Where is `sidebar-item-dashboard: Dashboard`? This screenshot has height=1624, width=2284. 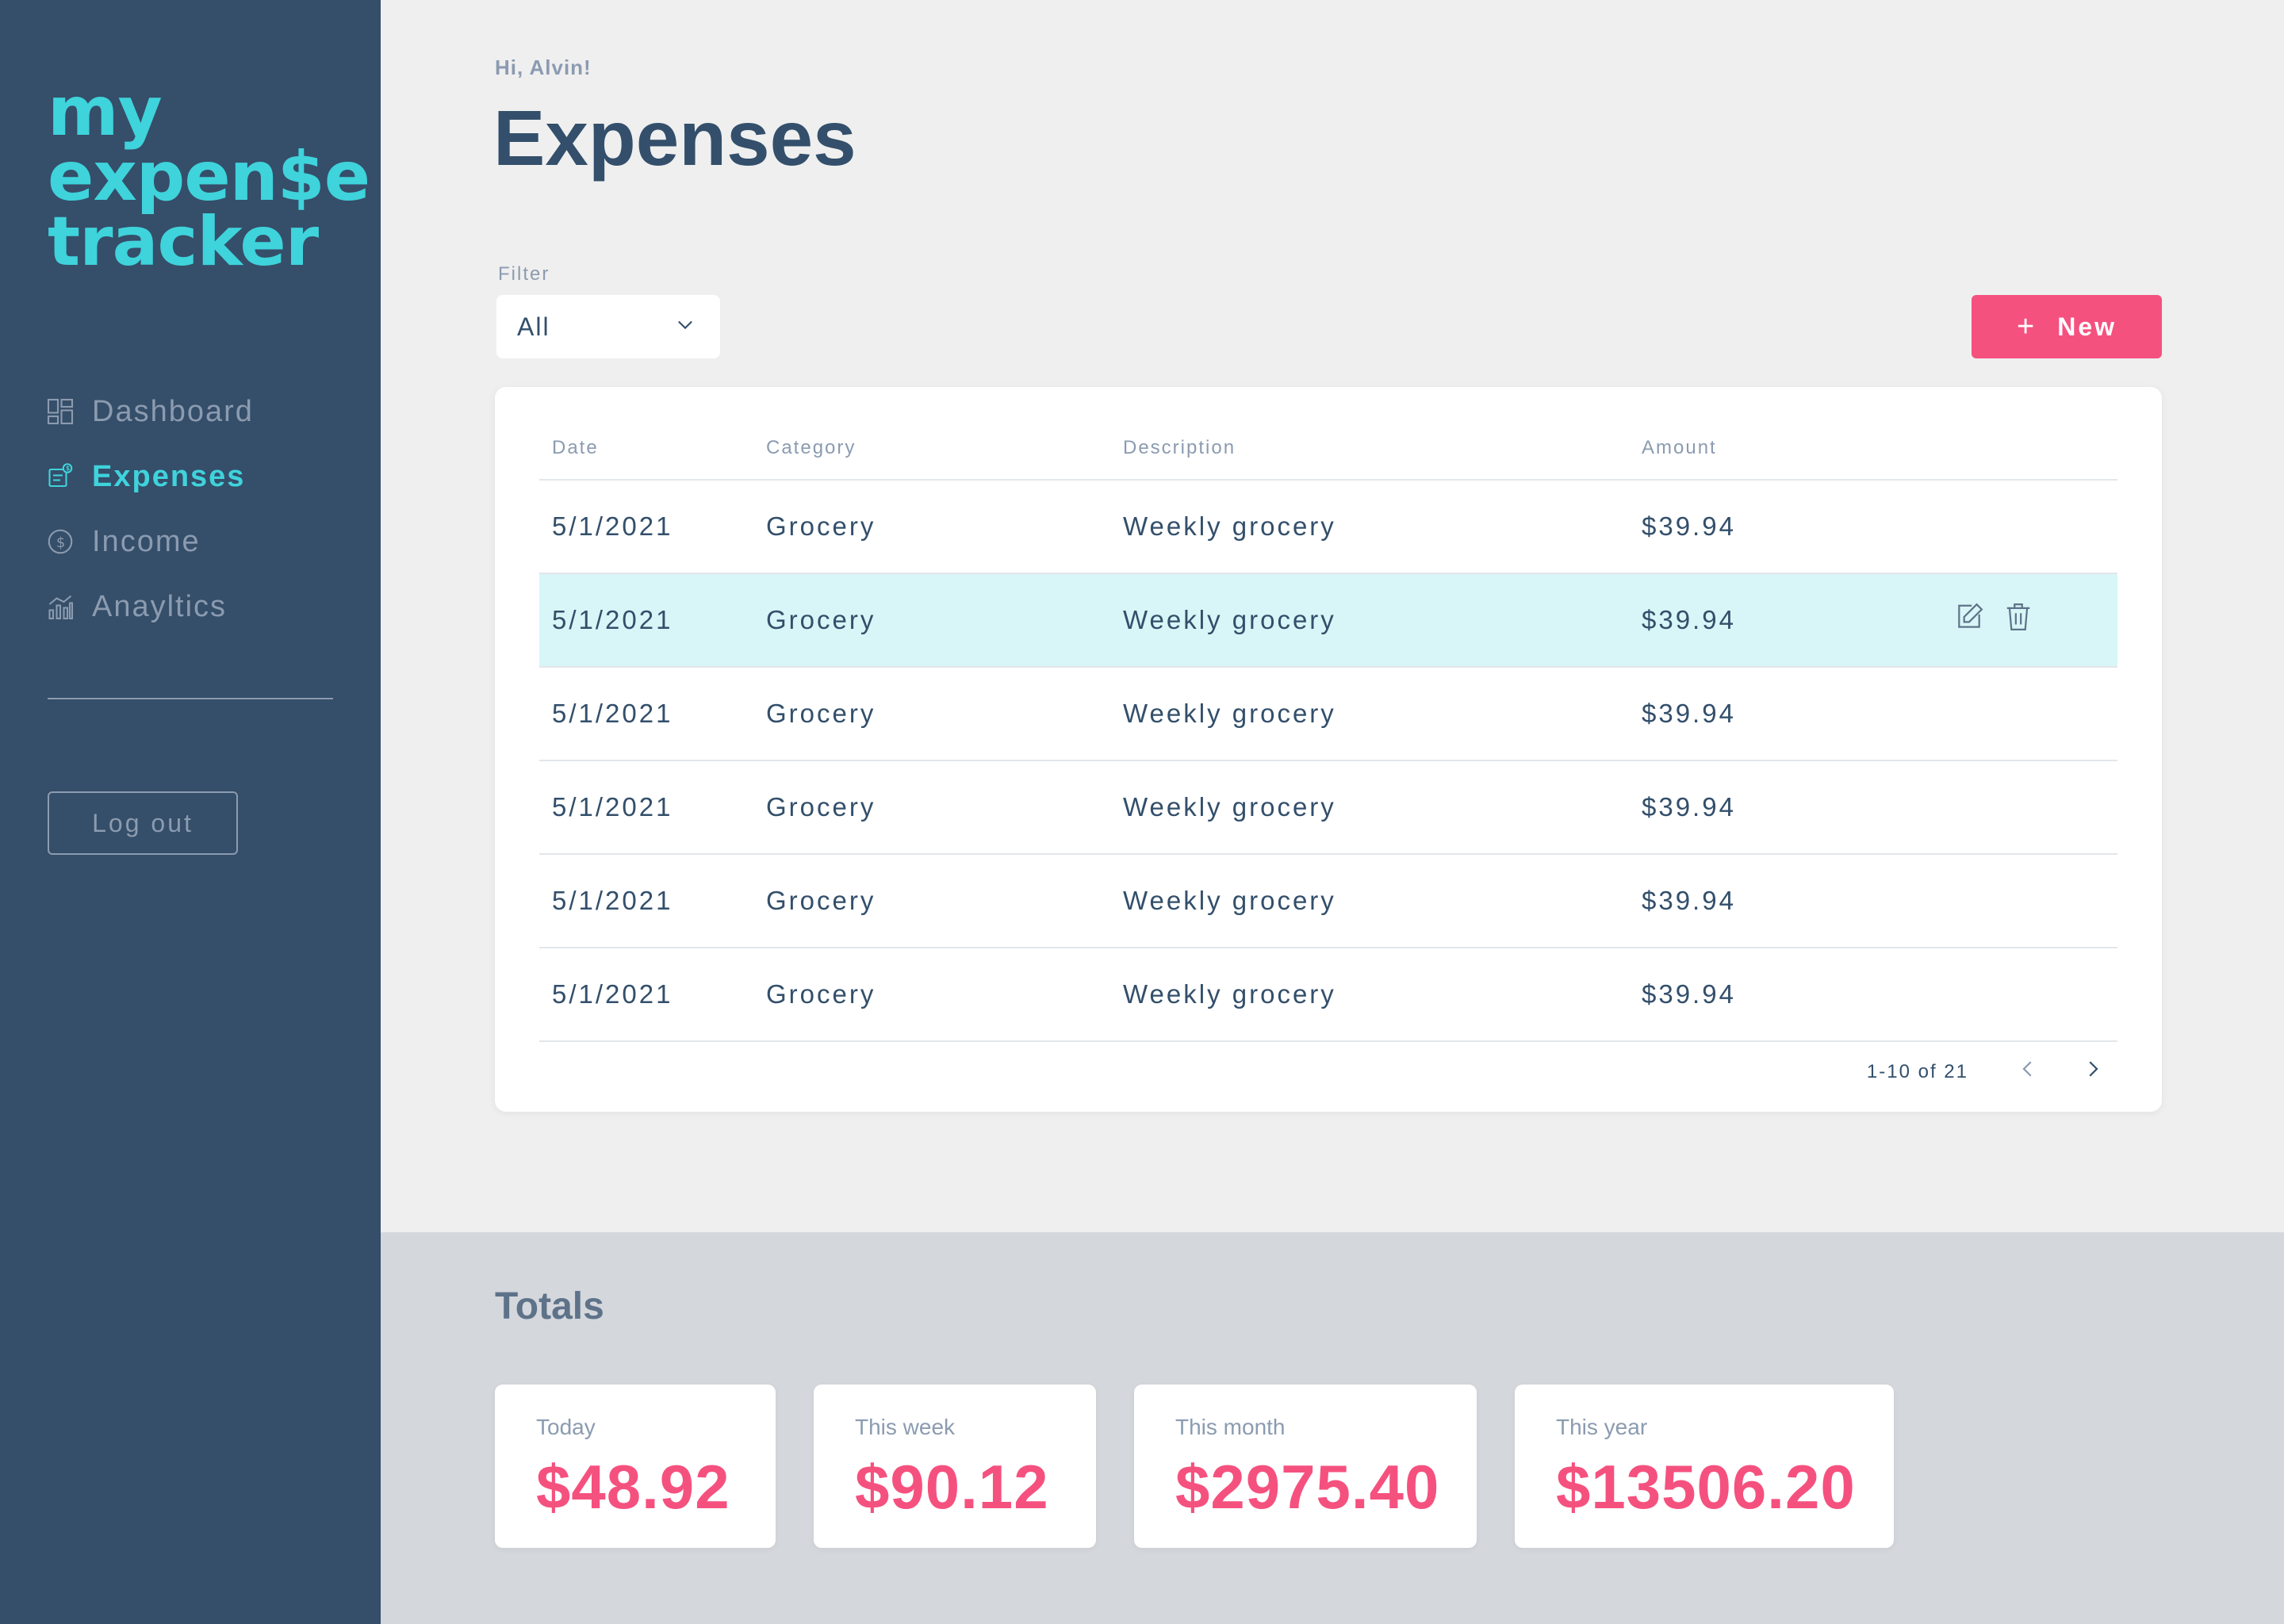
sidebar-item-dashboard: Dashboard is located at coordinates (196, 411).